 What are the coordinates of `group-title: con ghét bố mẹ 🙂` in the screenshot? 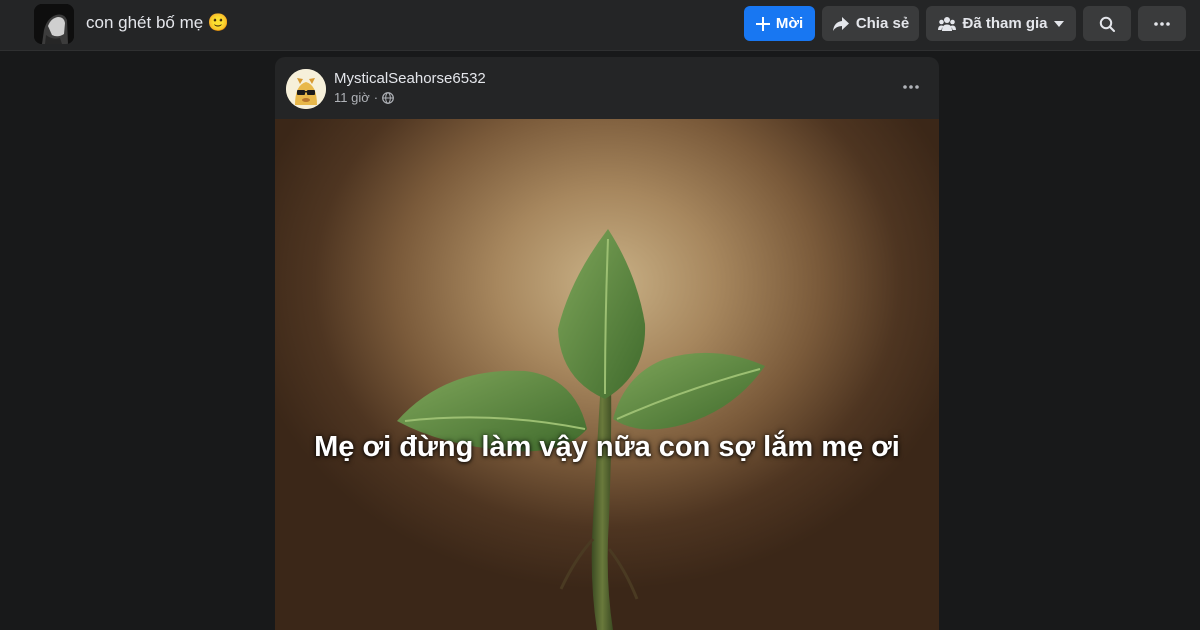 It's located at (157, 23).